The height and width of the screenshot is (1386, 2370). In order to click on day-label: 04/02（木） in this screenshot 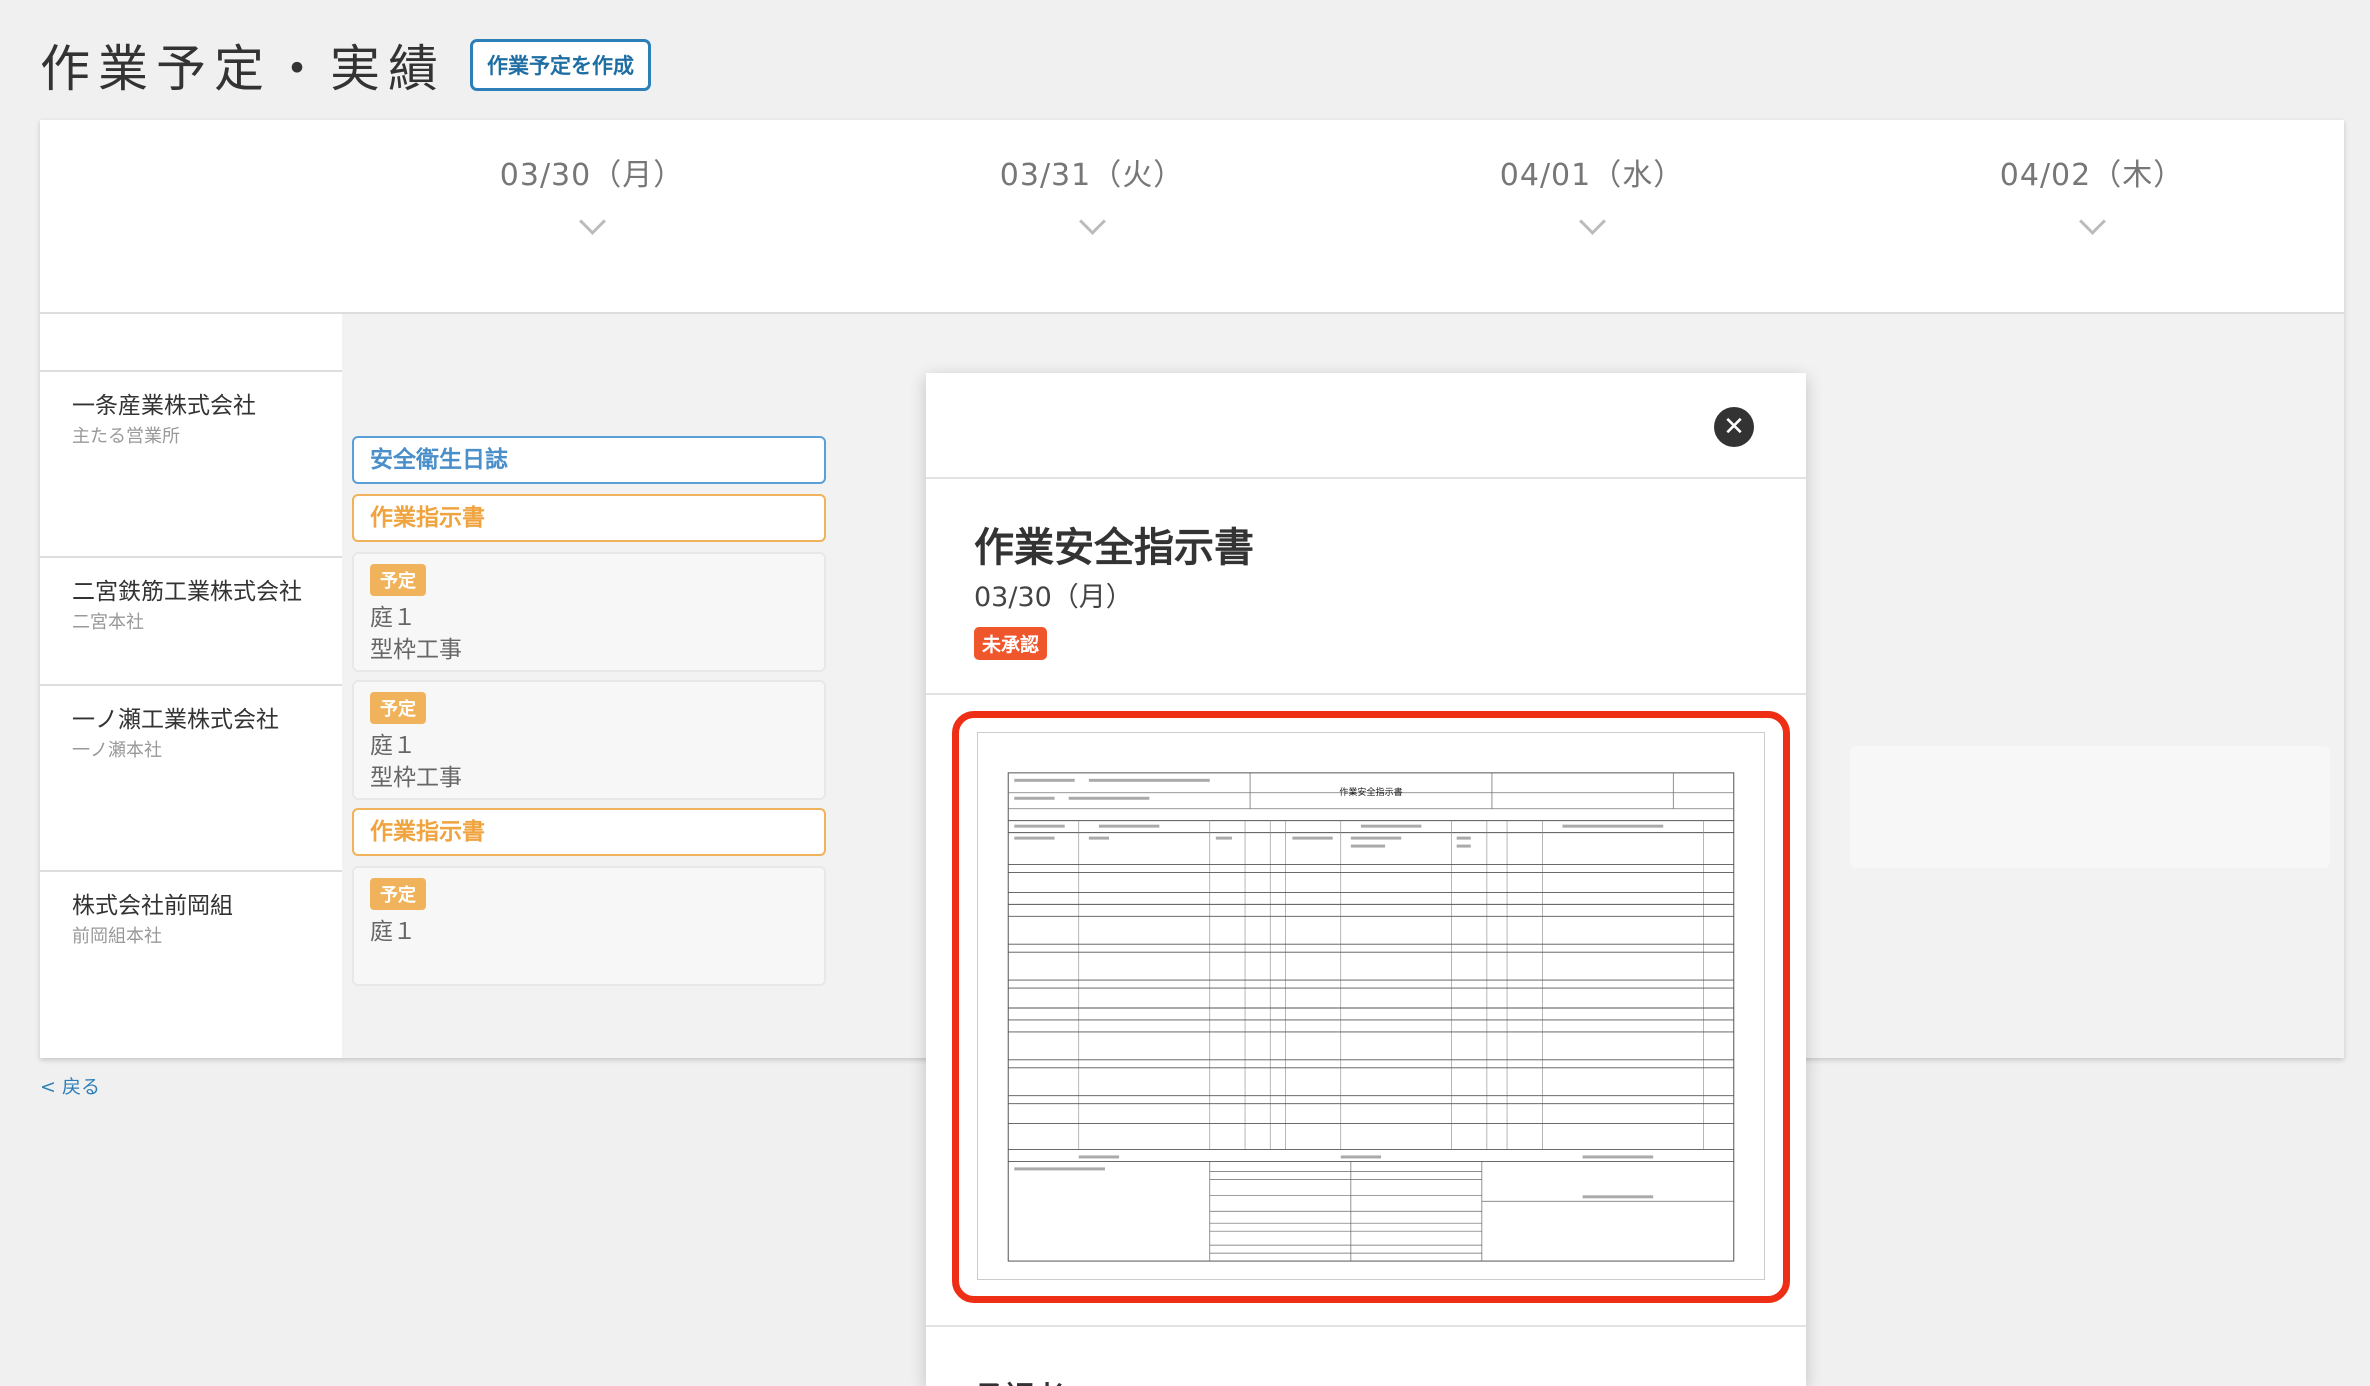, I will do `click(2092, 175)`.